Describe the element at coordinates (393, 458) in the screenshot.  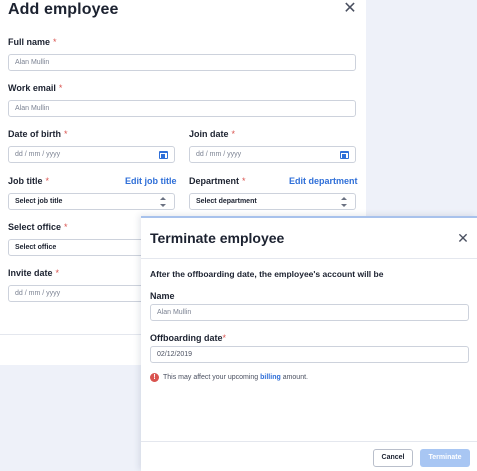
I see `cancel-button: Cancel` at that location.